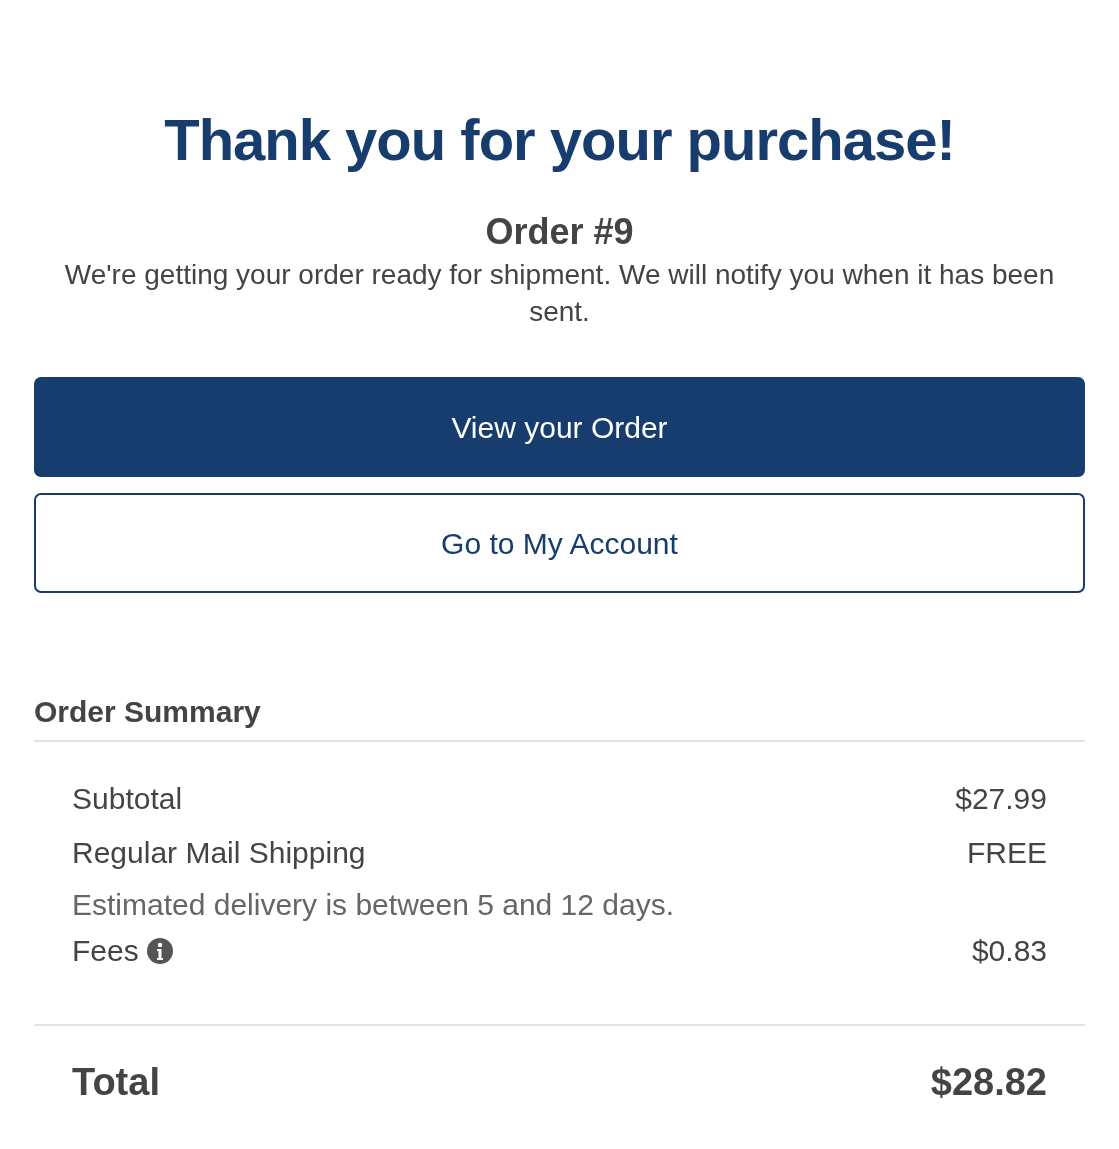  What do you see at coordinates (373, 905) in the screenshot?
I see `delivery-note: Estimated delivery is between 5 and 12 days.` at bounding box center [373, 905].